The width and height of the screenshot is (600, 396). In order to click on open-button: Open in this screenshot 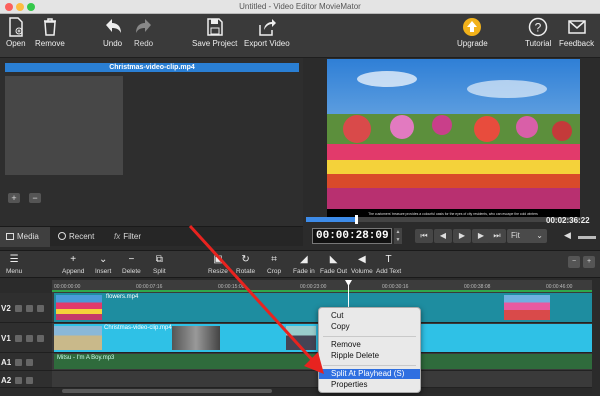, I will do `click(16, 32)`.